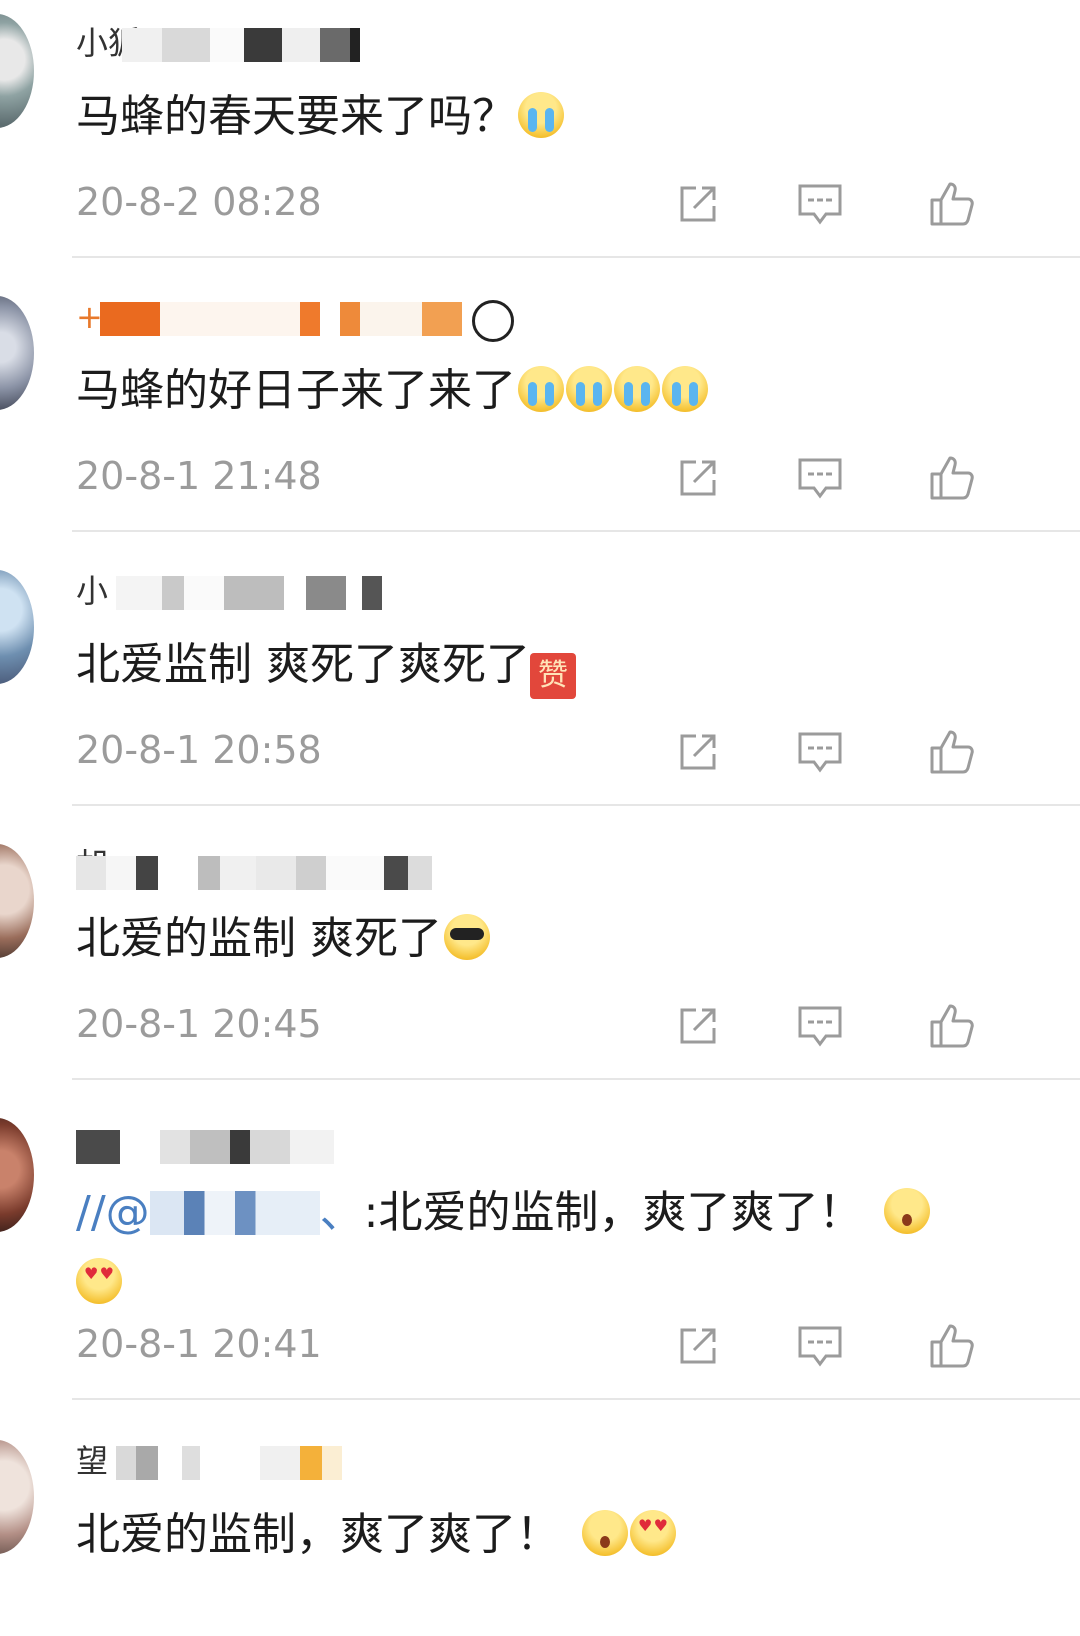 This screenshot has width=1080, height=1636. Describe the element at coordinates (467, 937) in the screenshot. I see `cool-emoji` at that location.